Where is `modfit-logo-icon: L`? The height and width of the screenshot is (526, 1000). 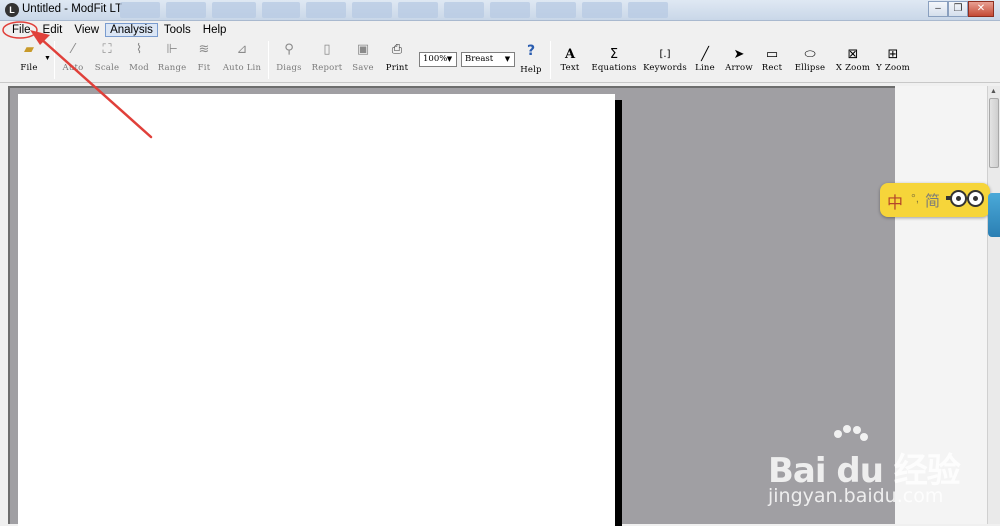
modfit-logo-icon: L is located at coordinates (12, 10).